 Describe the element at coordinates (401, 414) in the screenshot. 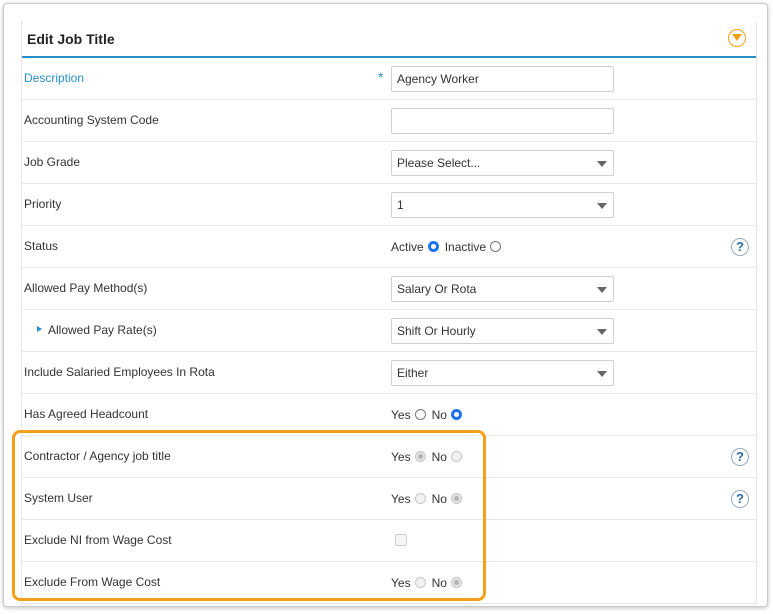

I see `headcount-yes-label: Yes` at that location.